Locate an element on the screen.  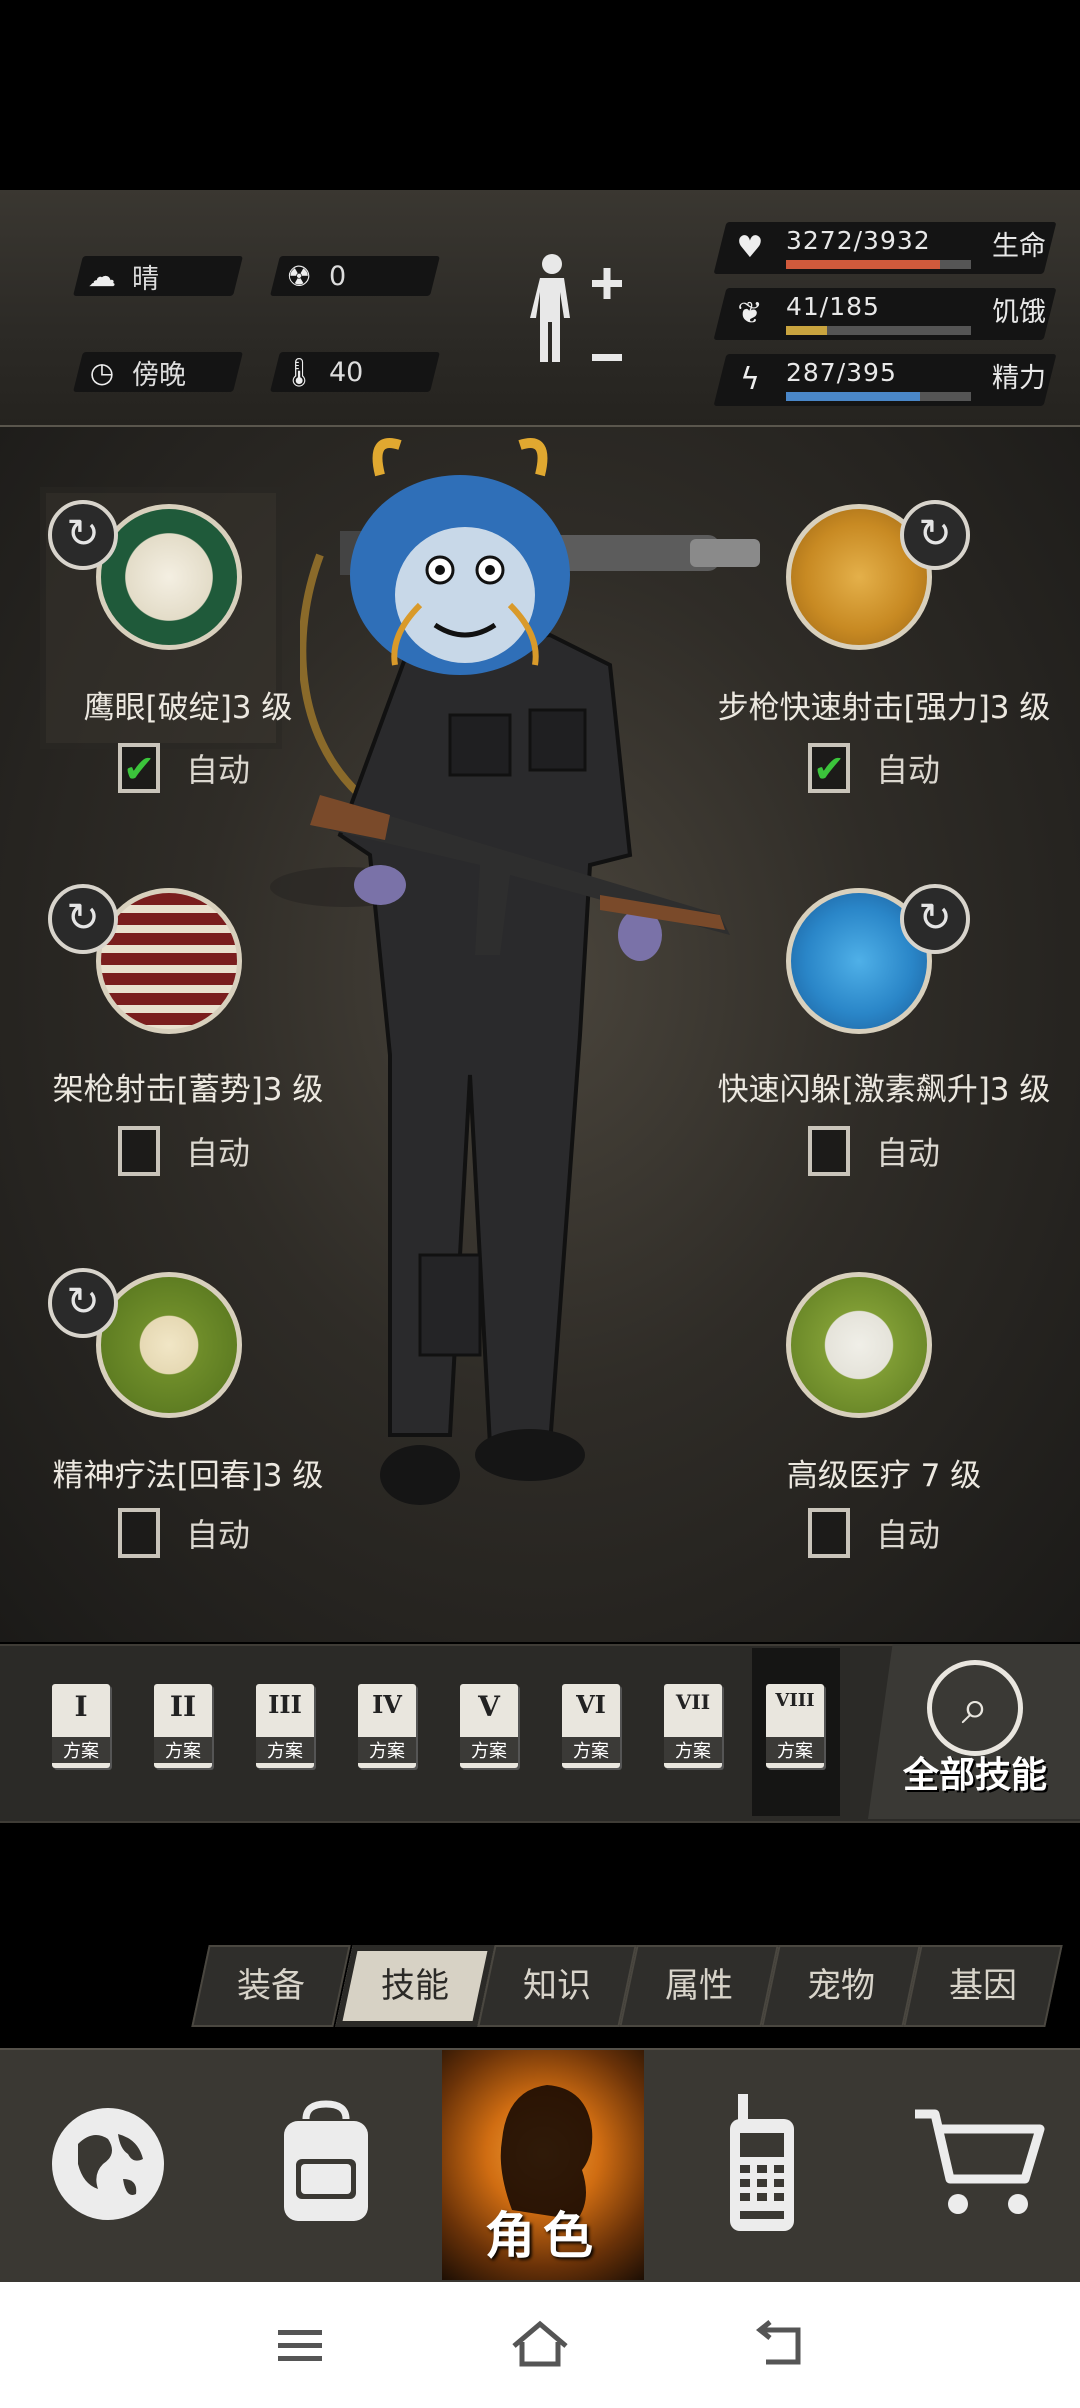
radiation-value: 0 is located at coordinates (338, 276).